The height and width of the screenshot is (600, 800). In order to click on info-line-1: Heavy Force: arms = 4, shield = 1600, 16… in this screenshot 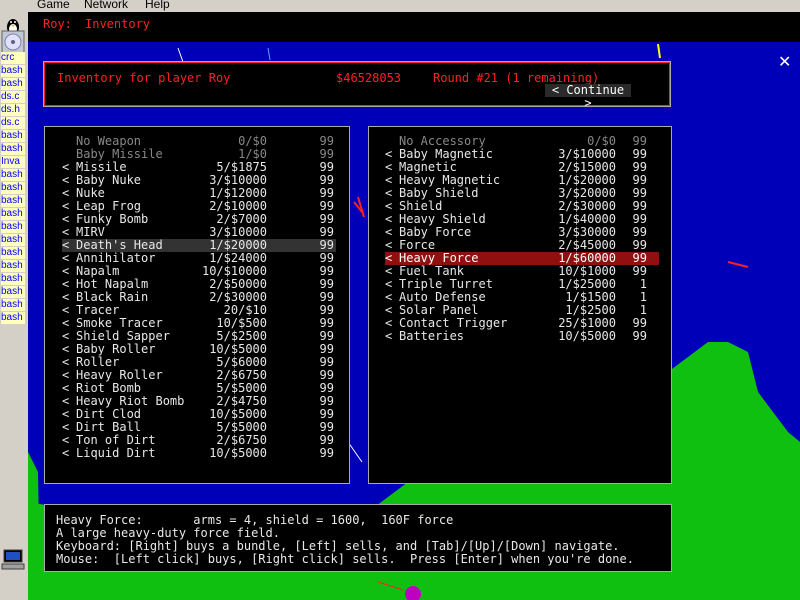, I will do `click(255, 520)`.